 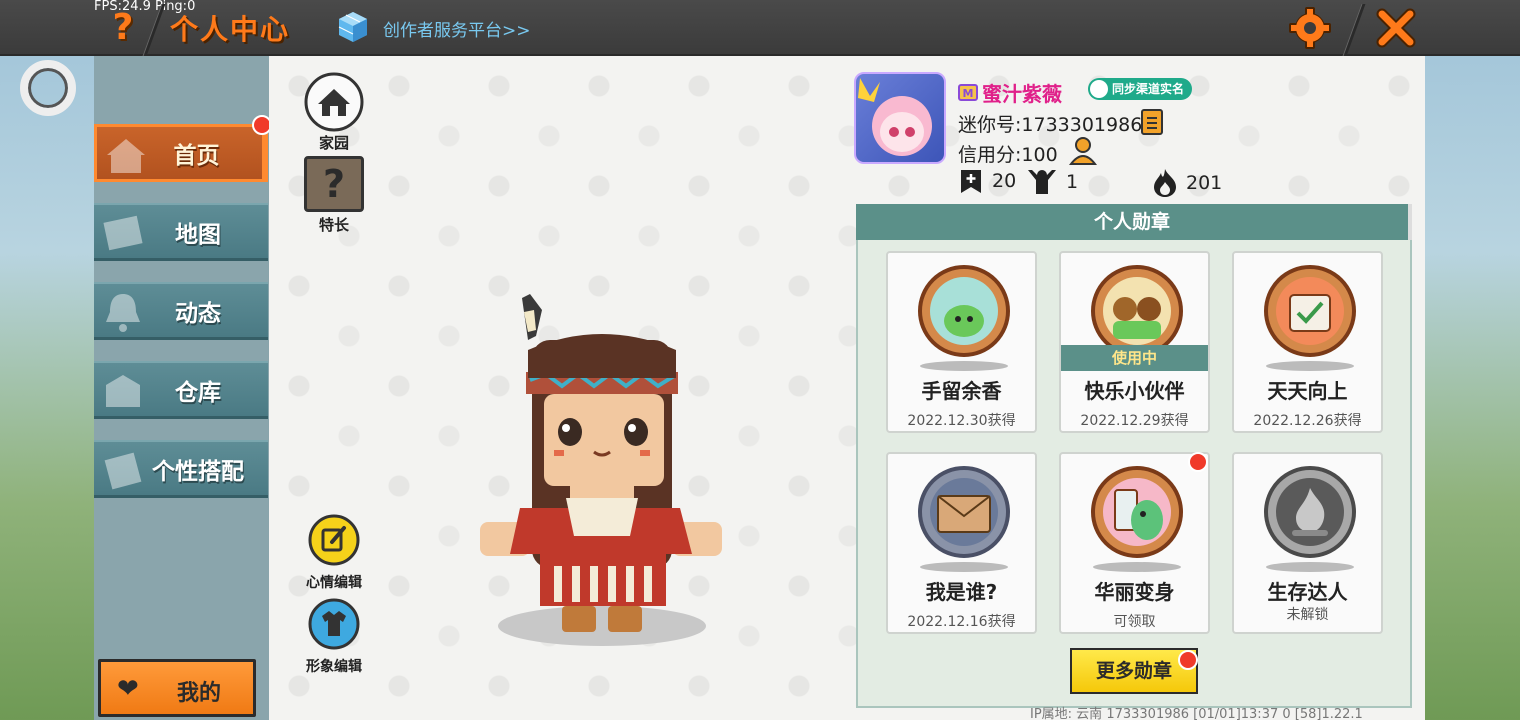 I want to click on popularity-stat: 201, so click(x=1187, y=183).